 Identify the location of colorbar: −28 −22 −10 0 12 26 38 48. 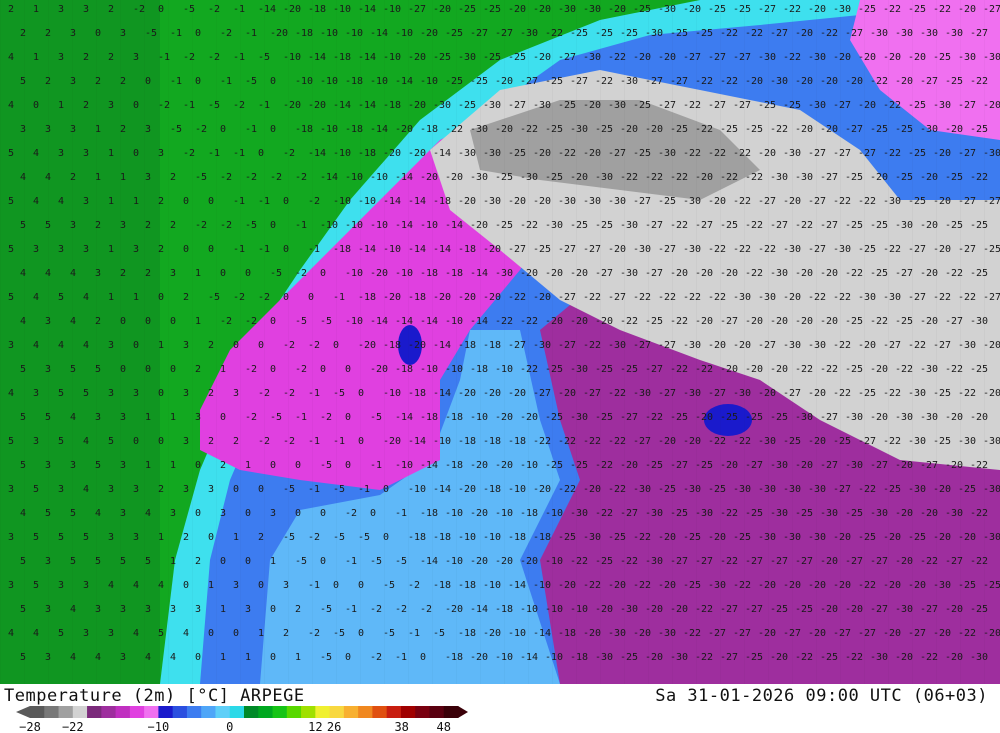
(242, 719).